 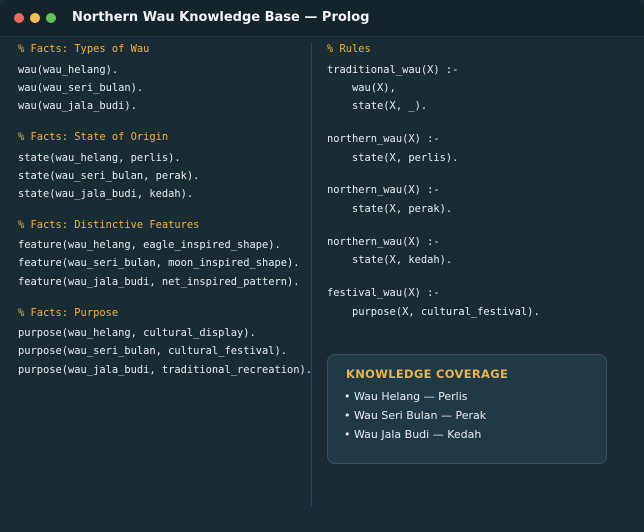 I want to click on coverage-item: • Wau Jala Budi — Kedah, so click(x=413, y=434).